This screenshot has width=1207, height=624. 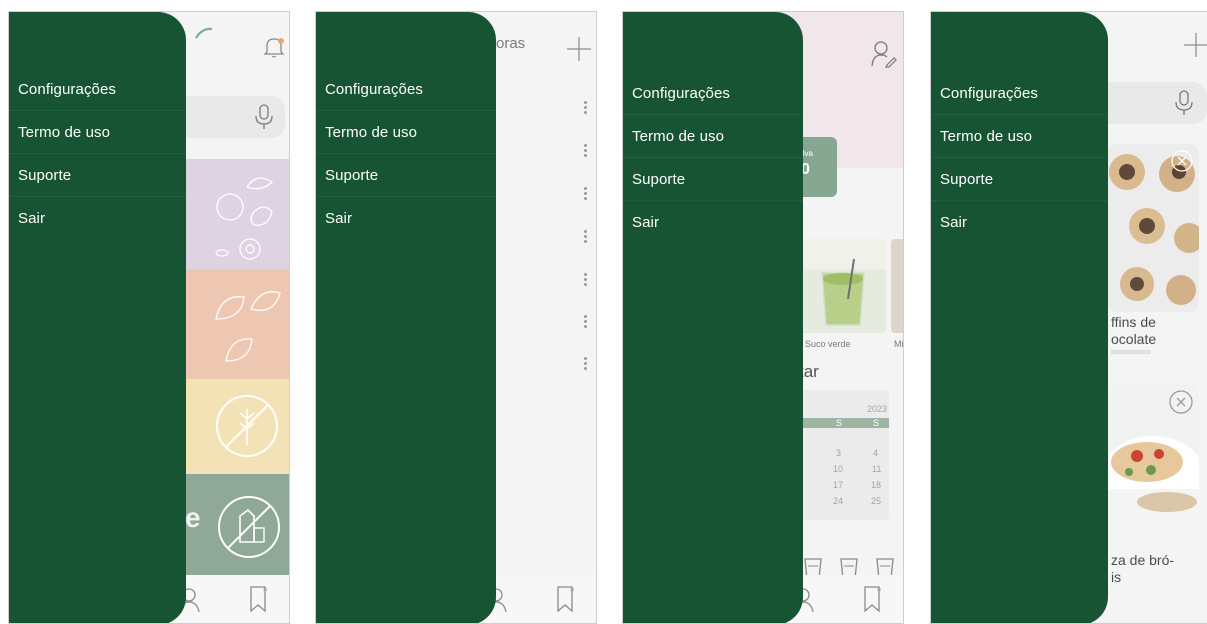 What do you see at coordinates (838, 501) in the screenshot?
I see `calendar-day: 24` at bounding box center [838, 501].